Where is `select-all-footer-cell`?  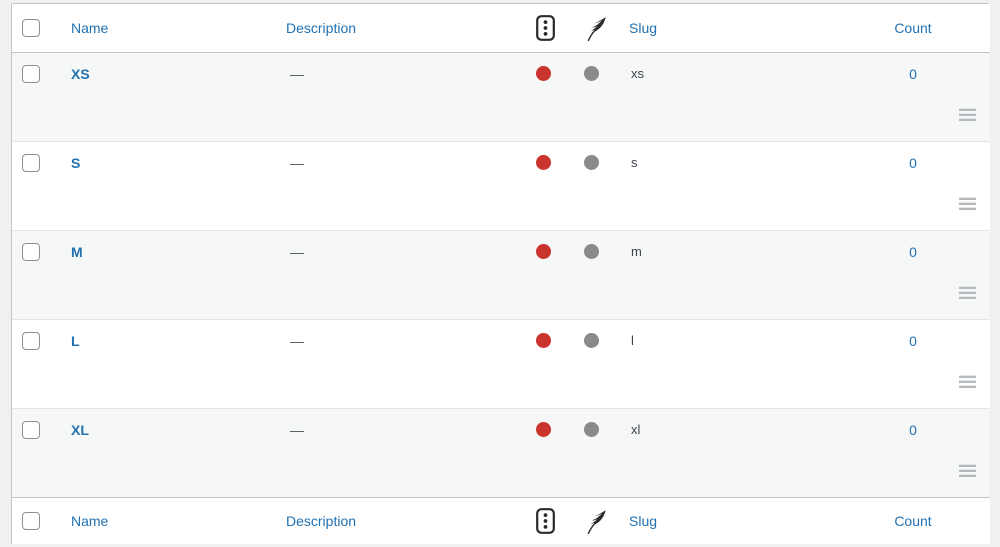
select-all-footer-cell is located at coordinates (36, 520).